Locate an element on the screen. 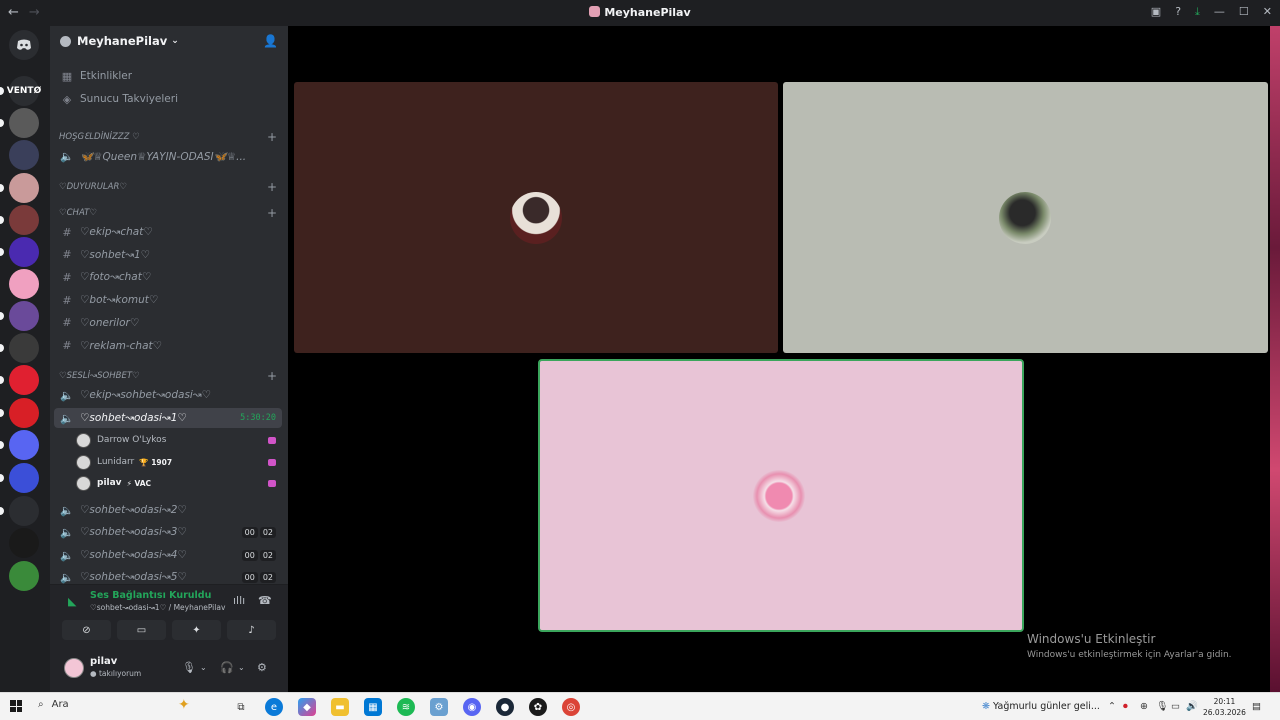 The image size is (1280, 720). download-icon: ⤓ is located at coordinates (1197, 12).